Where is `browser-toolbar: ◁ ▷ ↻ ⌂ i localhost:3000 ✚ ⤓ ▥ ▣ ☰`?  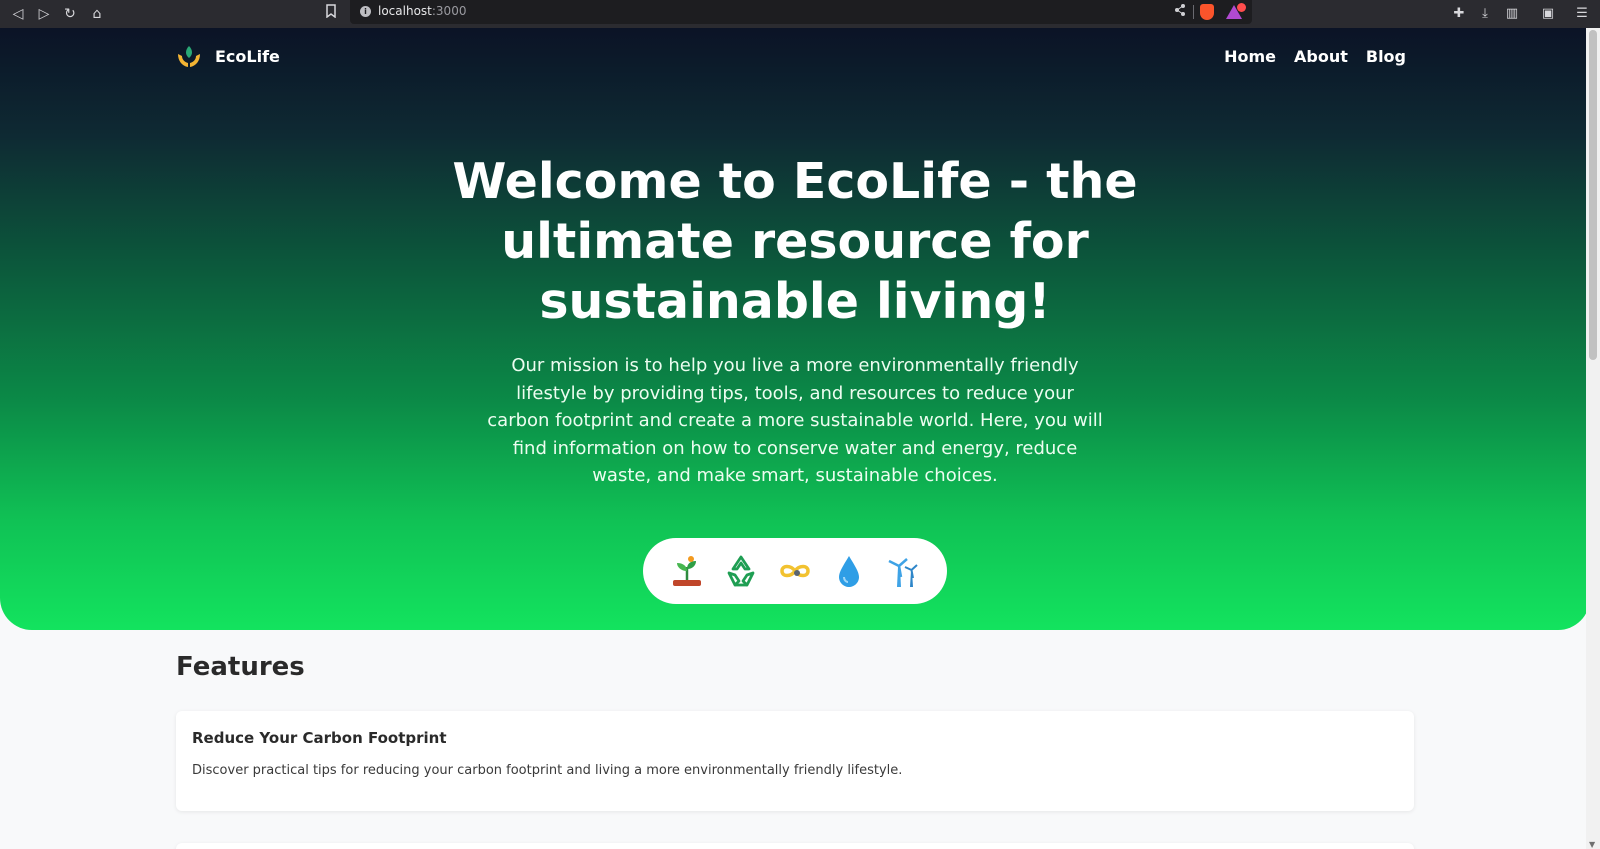 browser-toolbar: ◁ ▷ ↻ ⌂ i localhost:3000 ✚ ⤓ ▥ ▣ ☰ is located at coordinates (800, 14).